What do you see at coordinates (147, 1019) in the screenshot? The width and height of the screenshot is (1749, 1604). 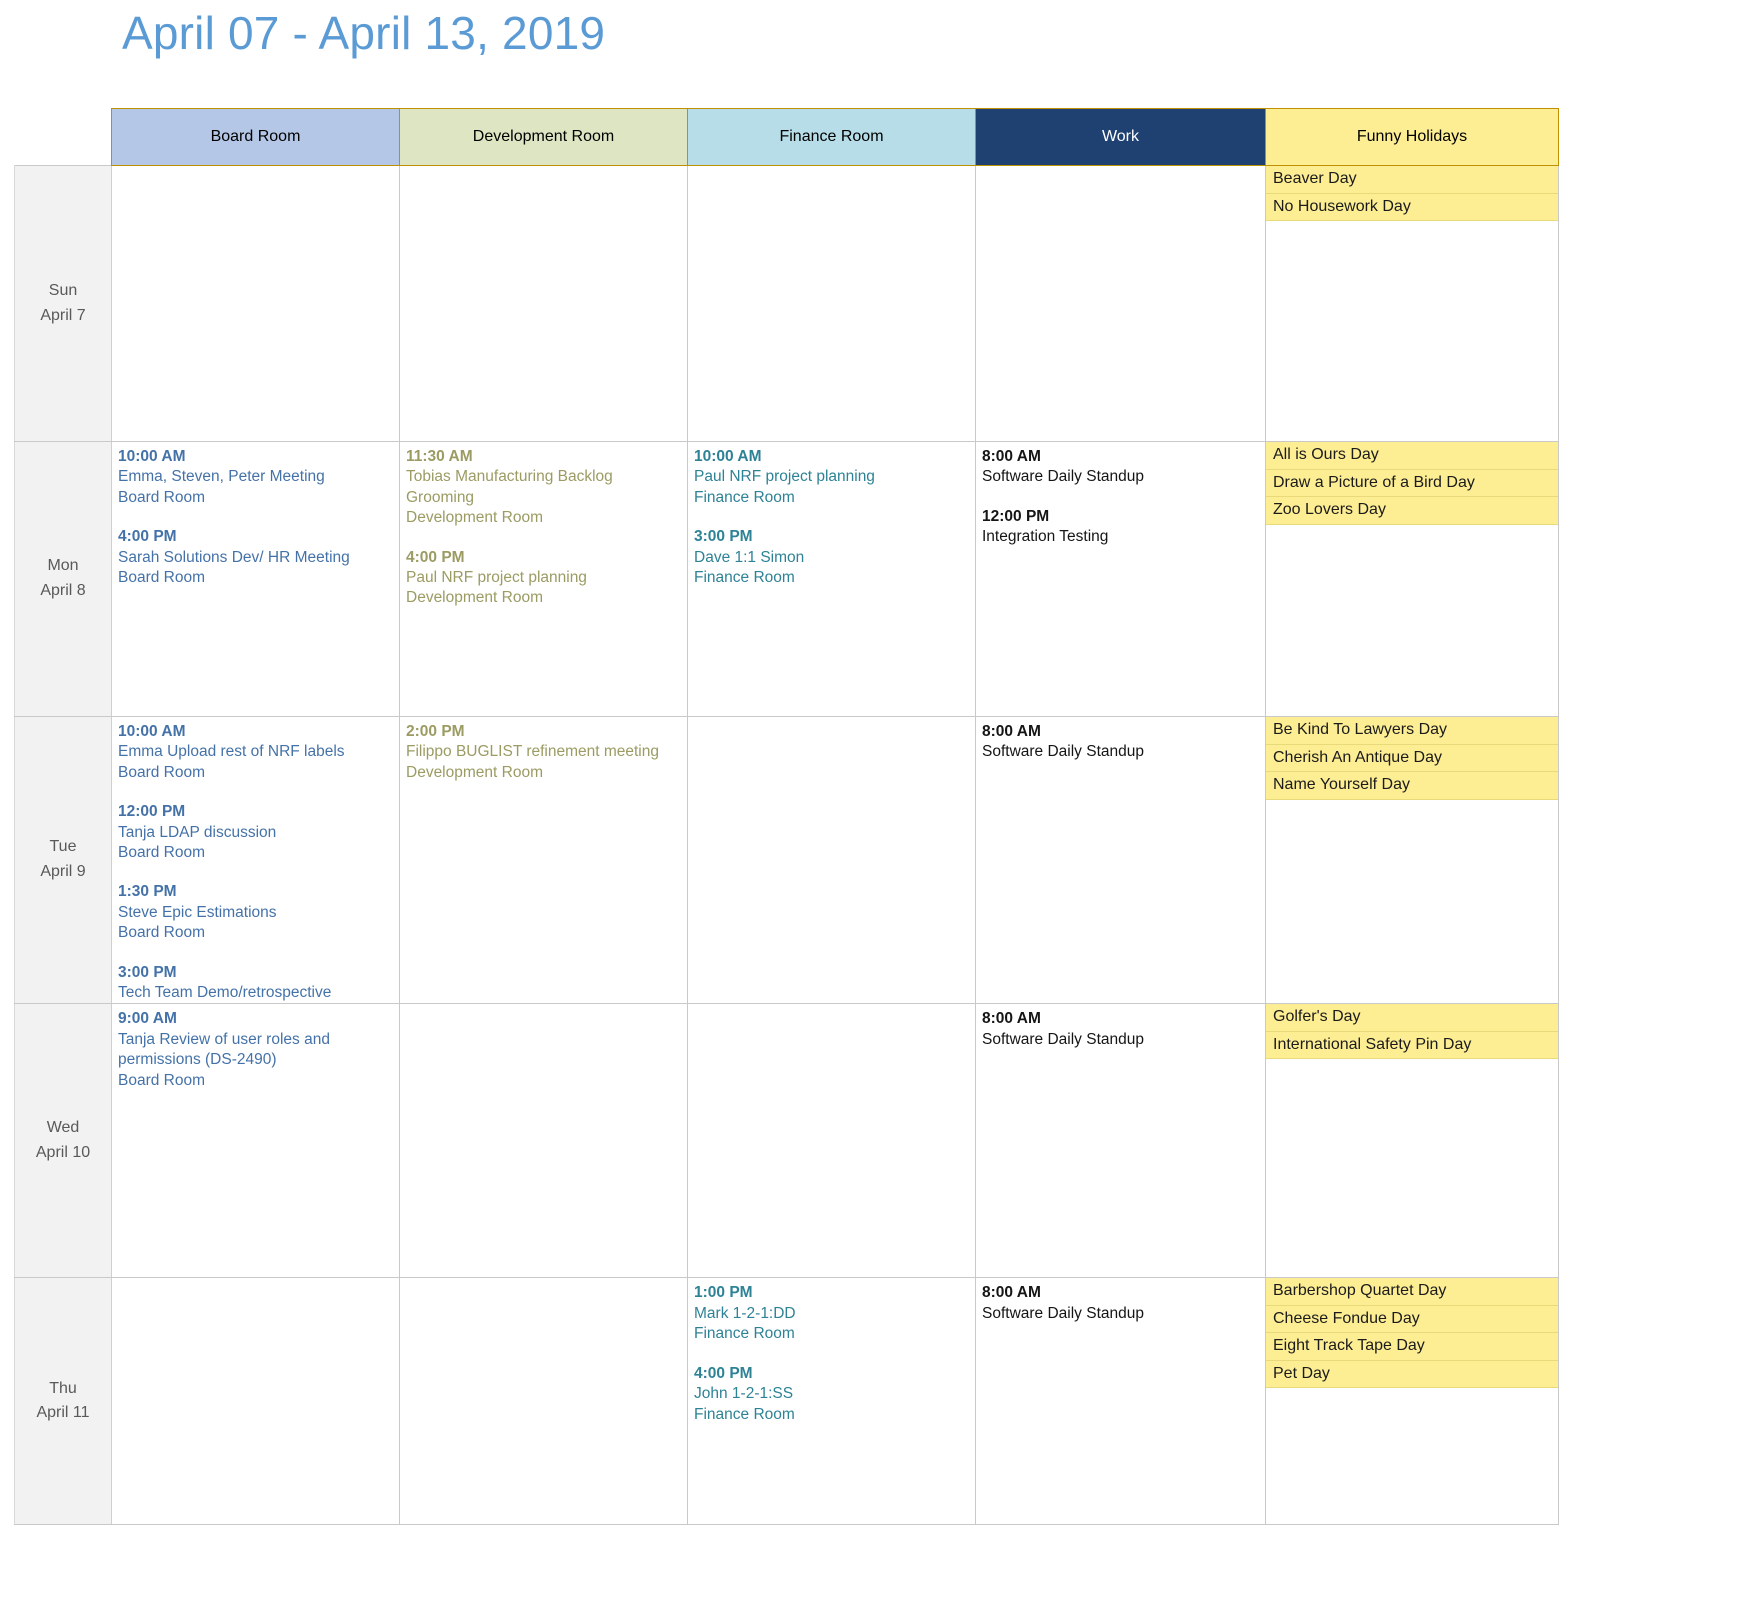 I see `event-time: 9:00 AM` at bounding box center [147, 1019].